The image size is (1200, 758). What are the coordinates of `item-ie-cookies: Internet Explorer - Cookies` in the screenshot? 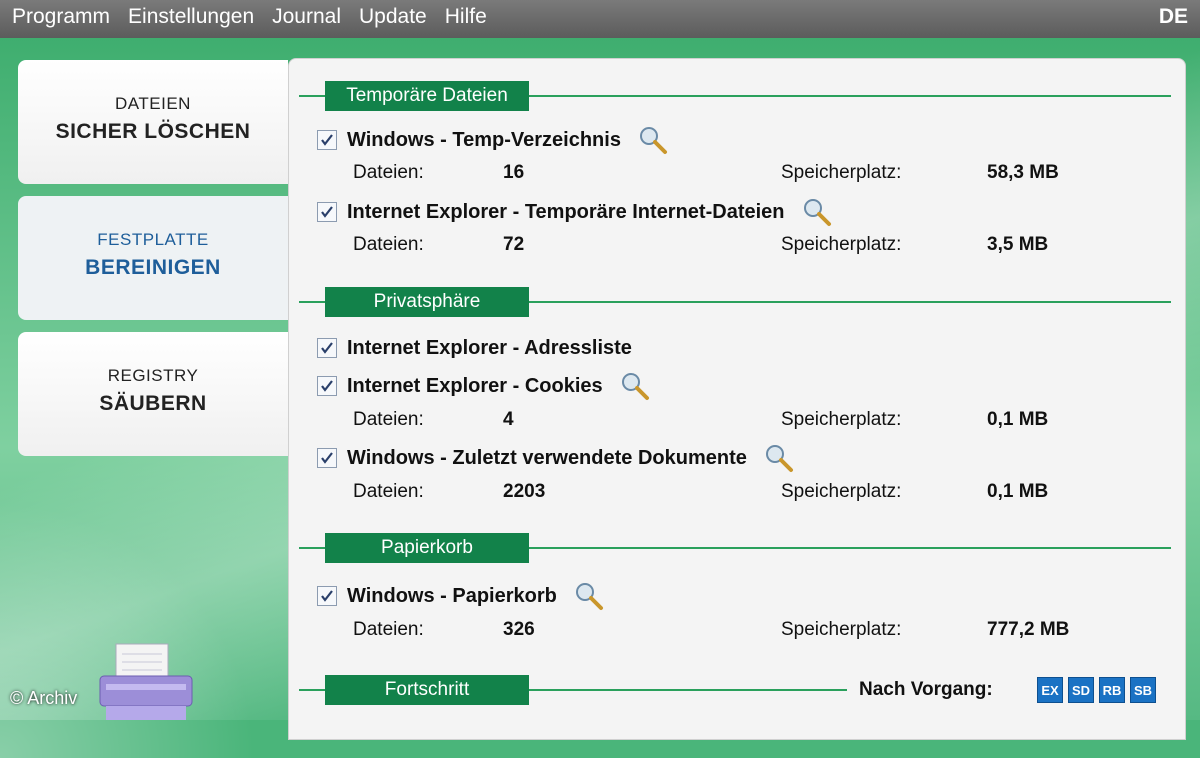 It's located at (484, 386).